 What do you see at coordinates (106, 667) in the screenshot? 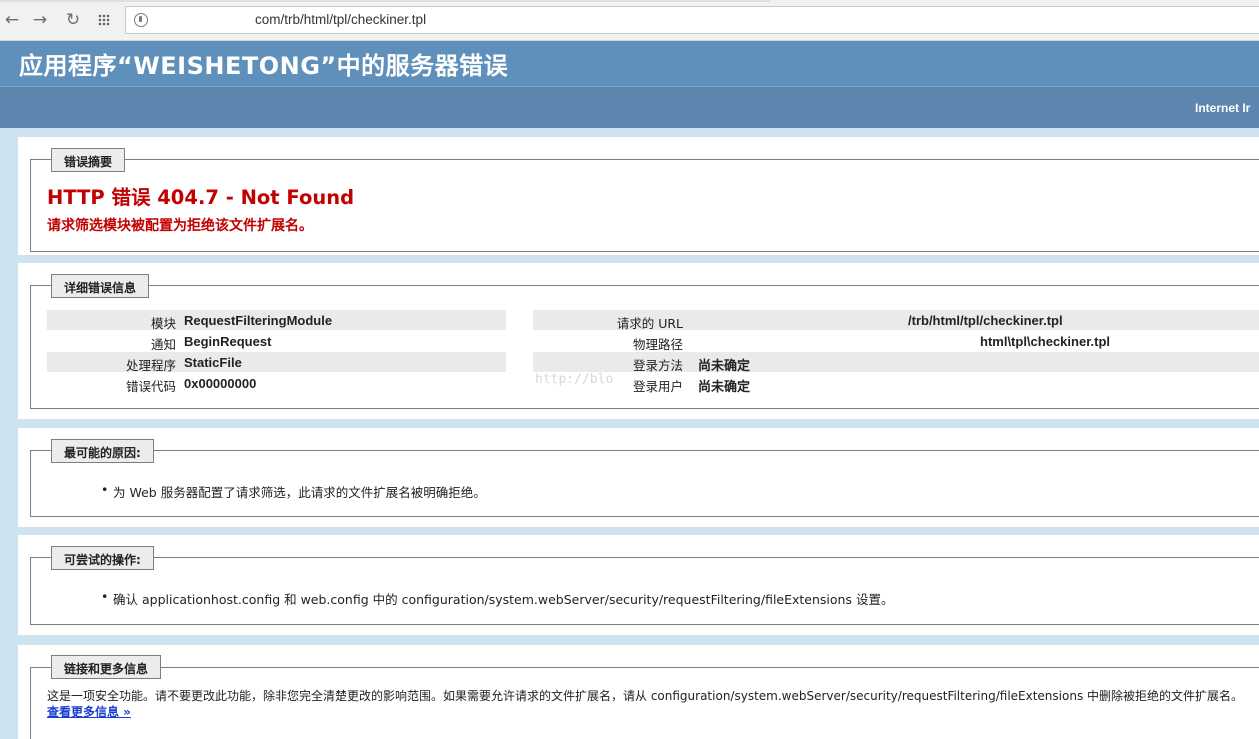
I see `links-legend: 链接和更多信息` at bounding box center [106, 667].